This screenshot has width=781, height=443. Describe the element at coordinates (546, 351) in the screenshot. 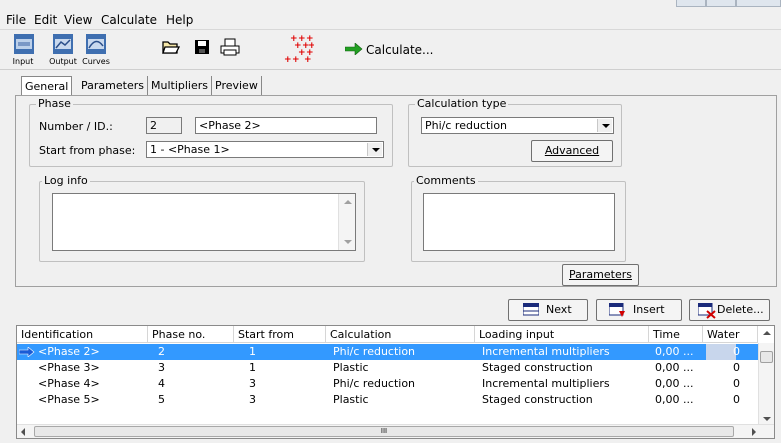

I see `table-cell: Incremental multipliers` at that location.